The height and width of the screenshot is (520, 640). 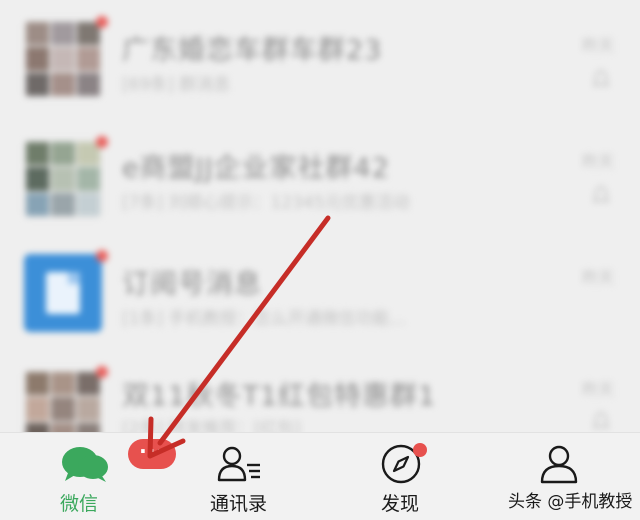 What do you see at coordinates (79, 504) in the screenshot?
I see `tab-label: 微信` at bounding box center [79, 504].